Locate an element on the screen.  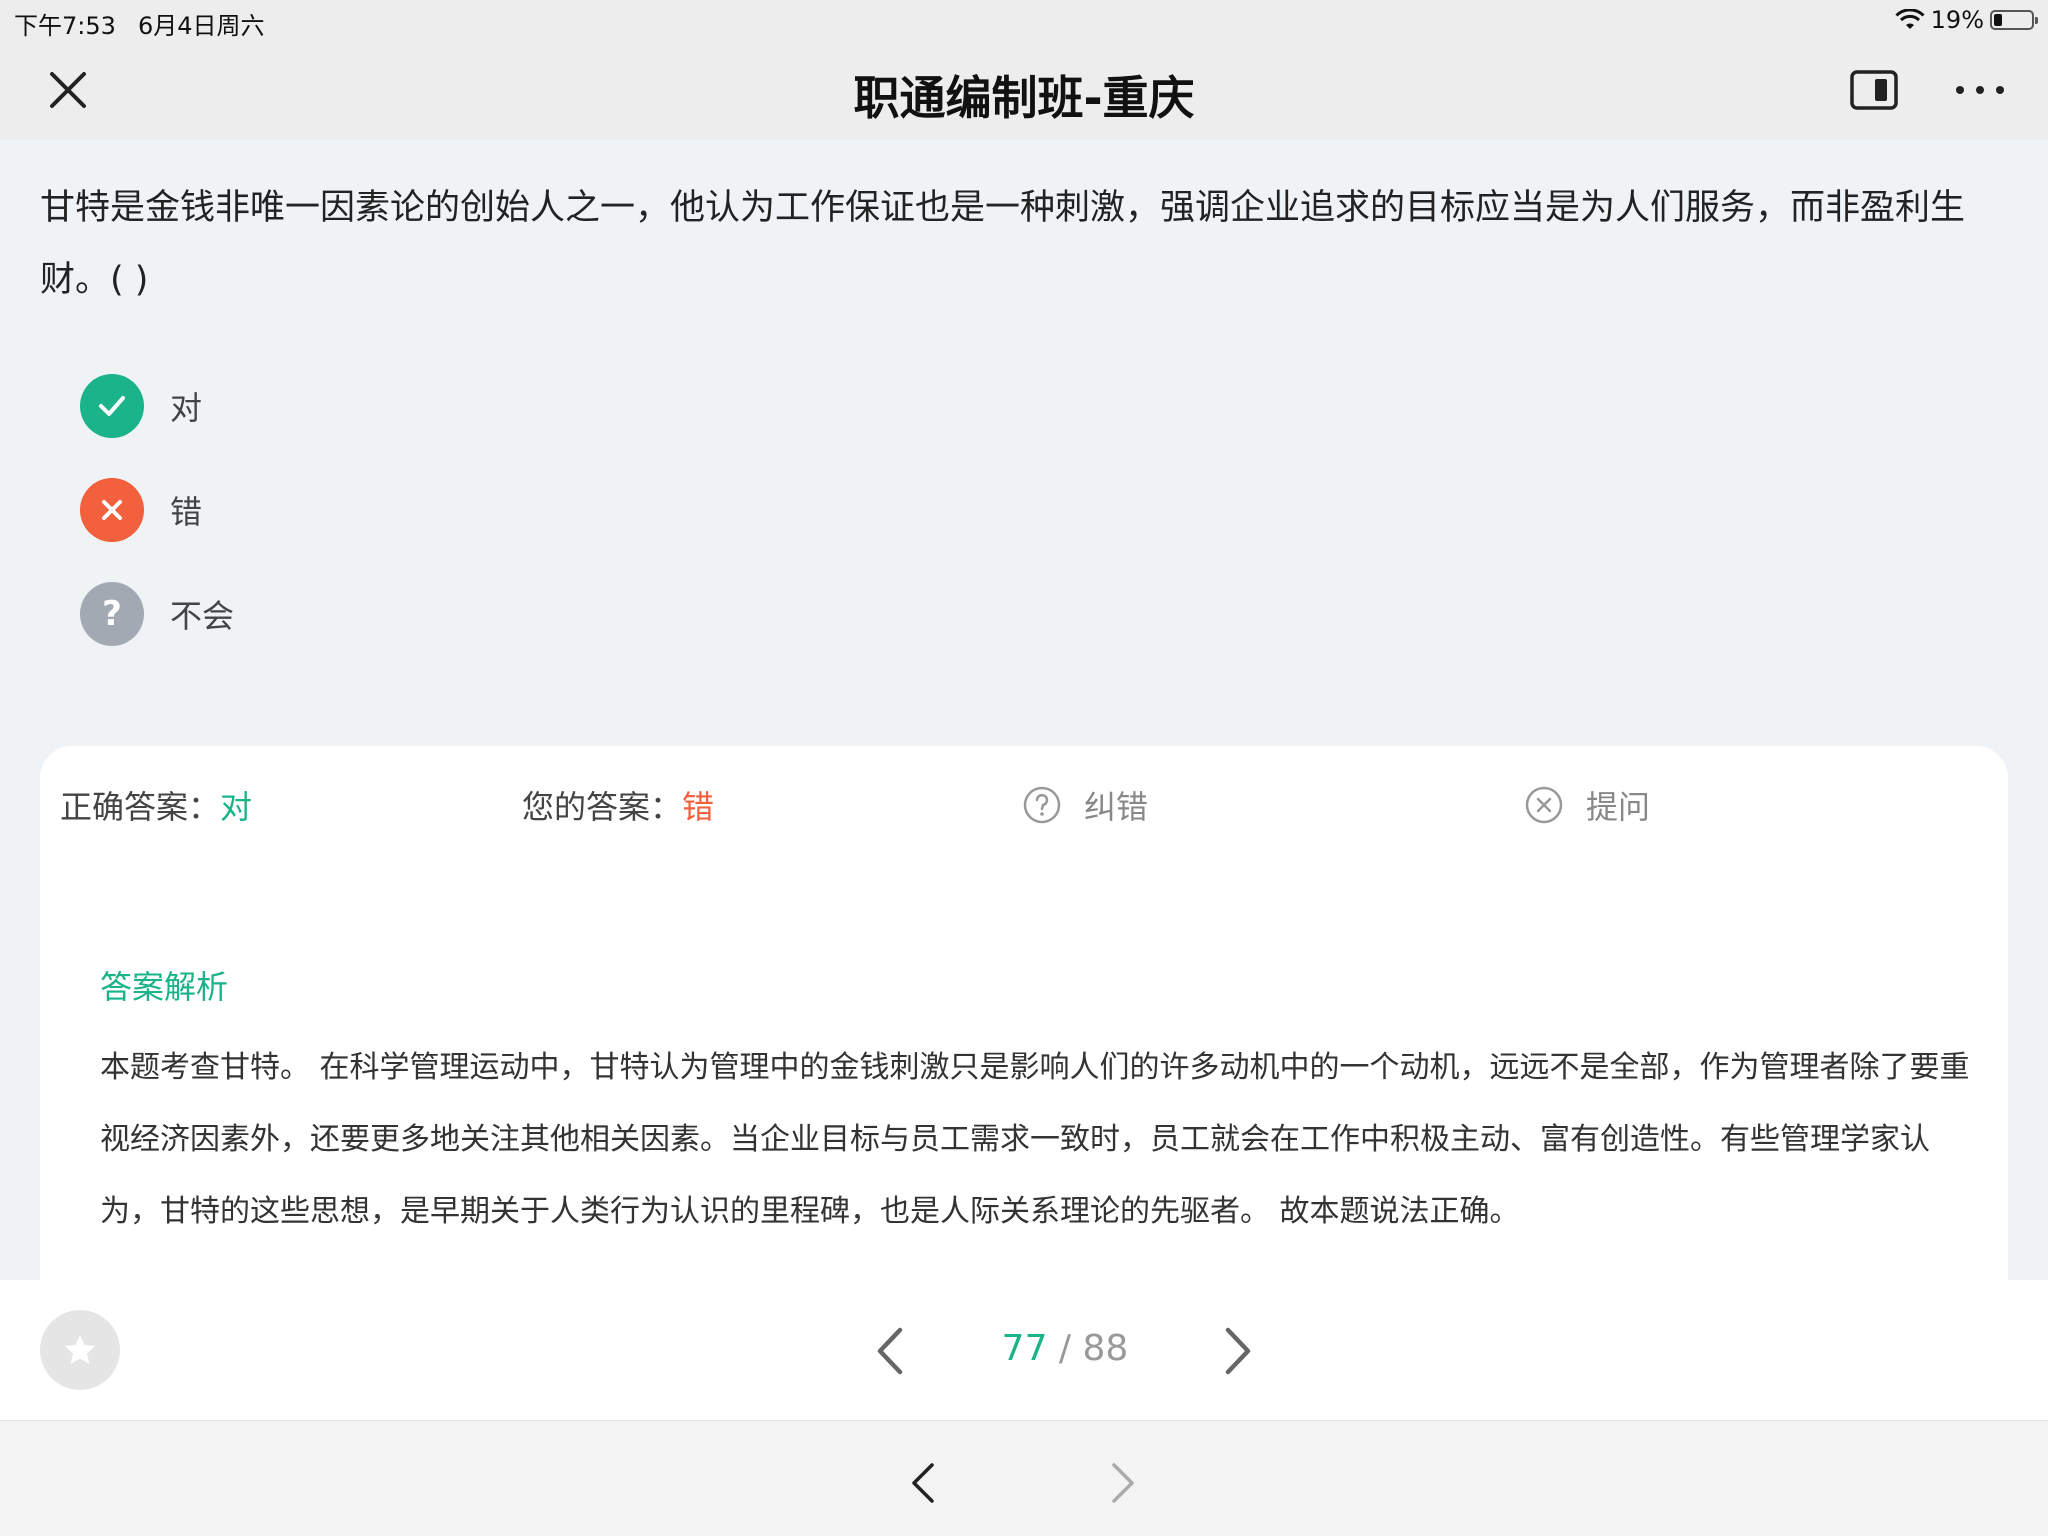
option-true: 对 is located at coordinates (141, 406).